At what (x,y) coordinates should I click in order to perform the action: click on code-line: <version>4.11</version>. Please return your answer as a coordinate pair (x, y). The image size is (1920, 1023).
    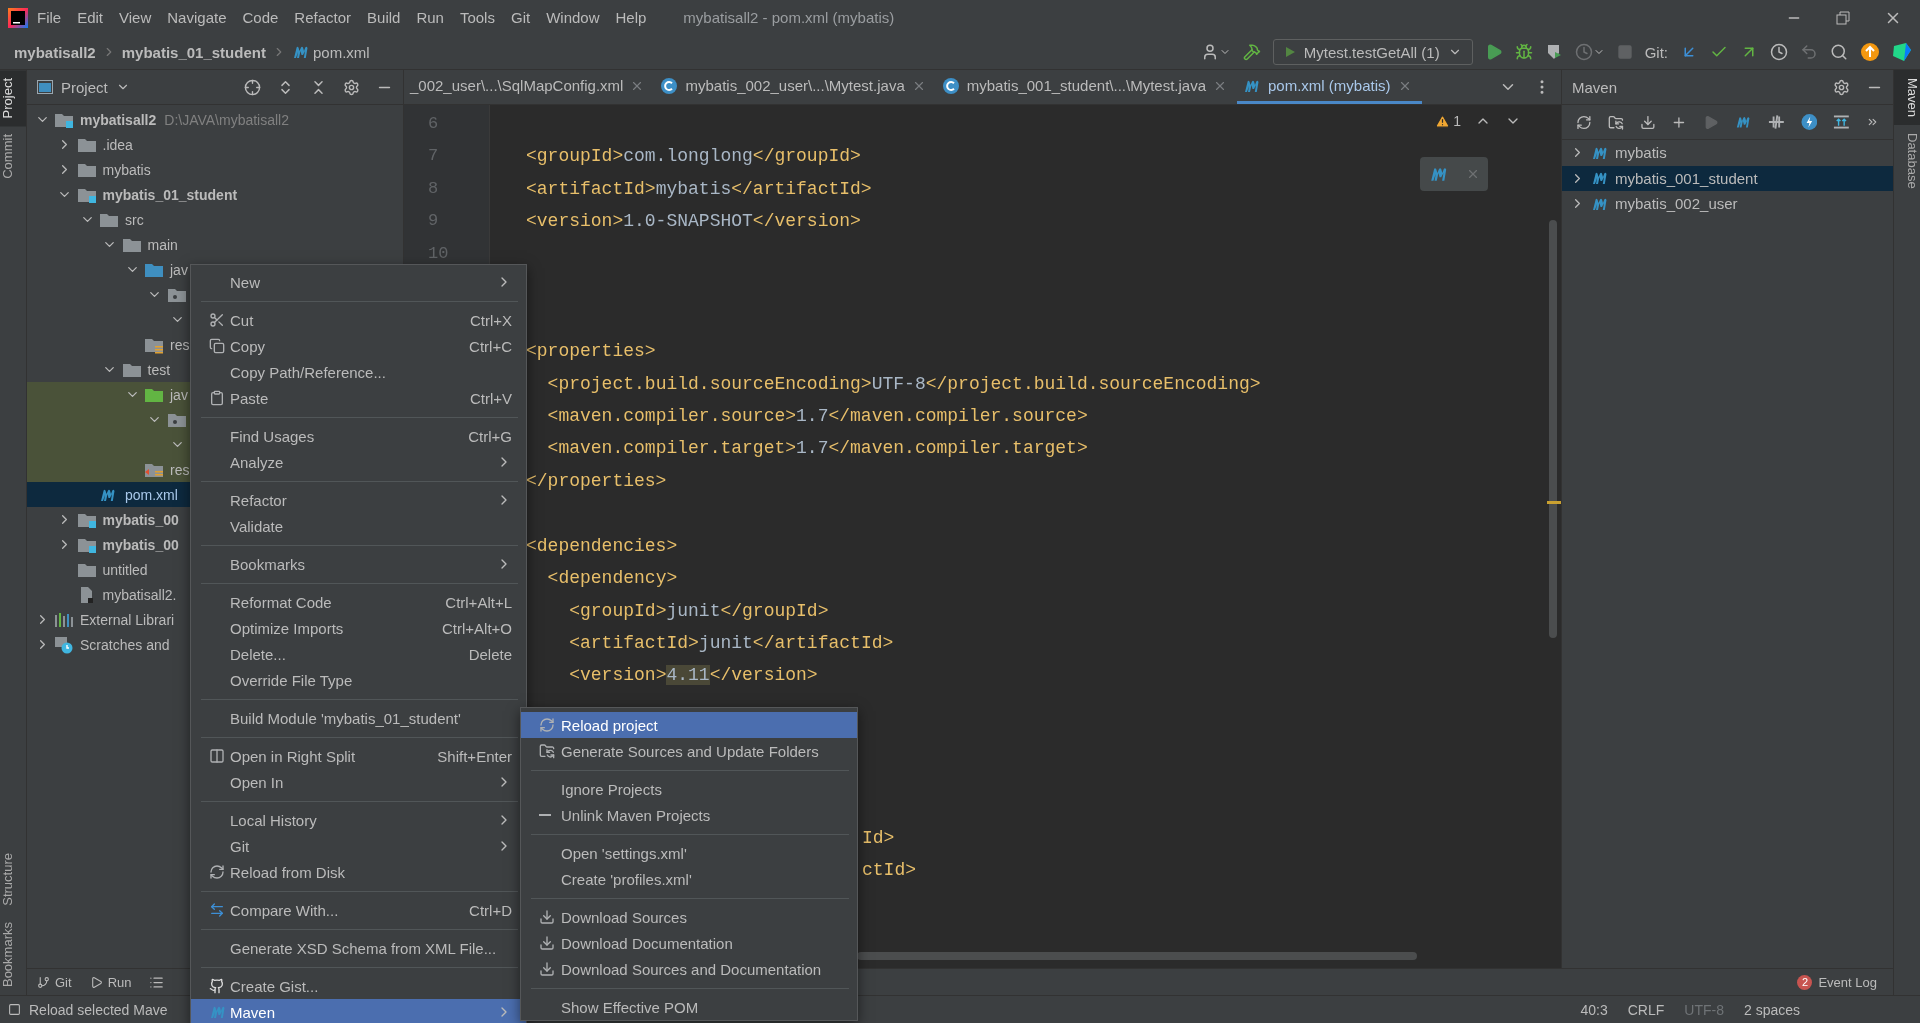
    Looking at the image, I should click on (693, 676).